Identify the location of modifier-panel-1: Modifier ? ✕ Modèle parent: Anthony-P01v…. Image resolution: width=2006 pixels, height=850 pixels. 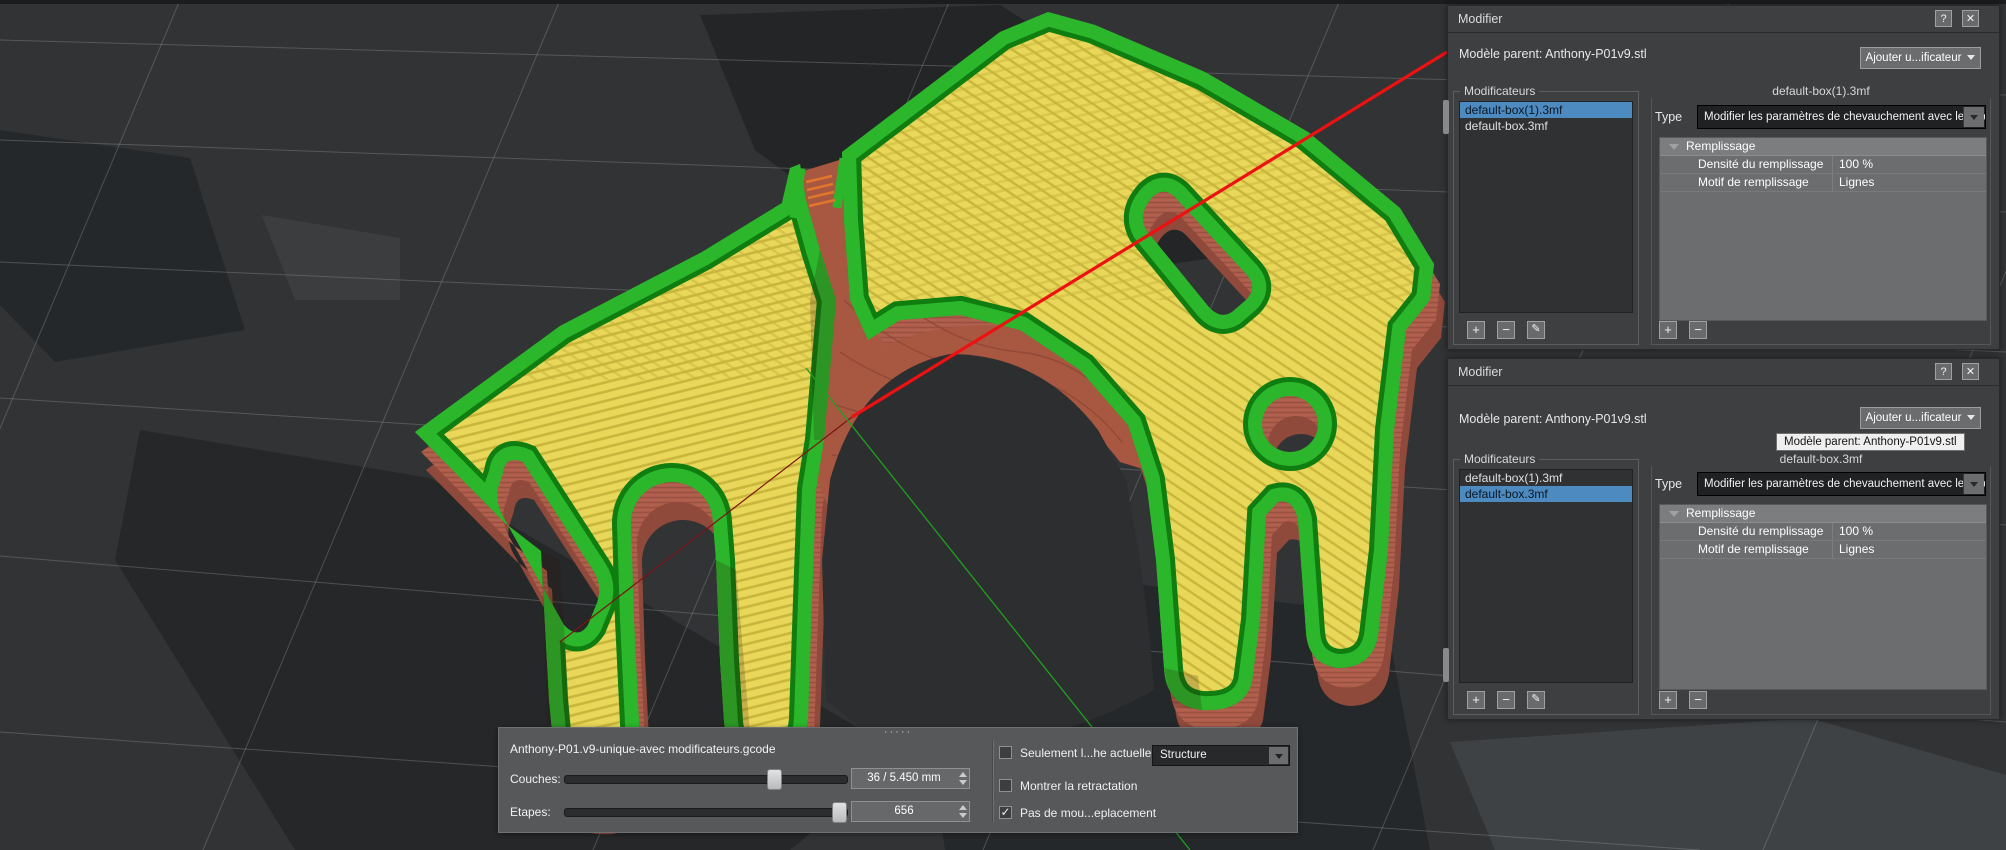
(1723, 177).